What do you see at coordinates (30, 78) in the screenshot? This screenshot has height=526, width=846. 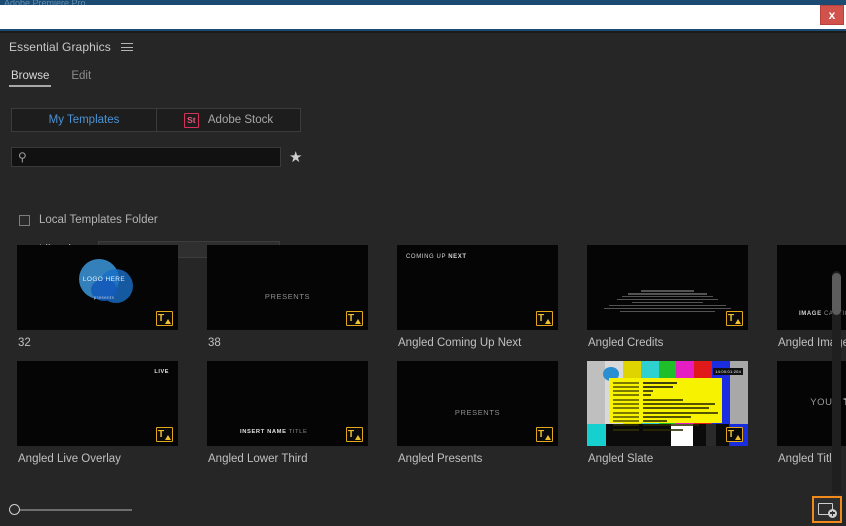 I see `tab-browse: Browse` at bounding box center [30, 78].